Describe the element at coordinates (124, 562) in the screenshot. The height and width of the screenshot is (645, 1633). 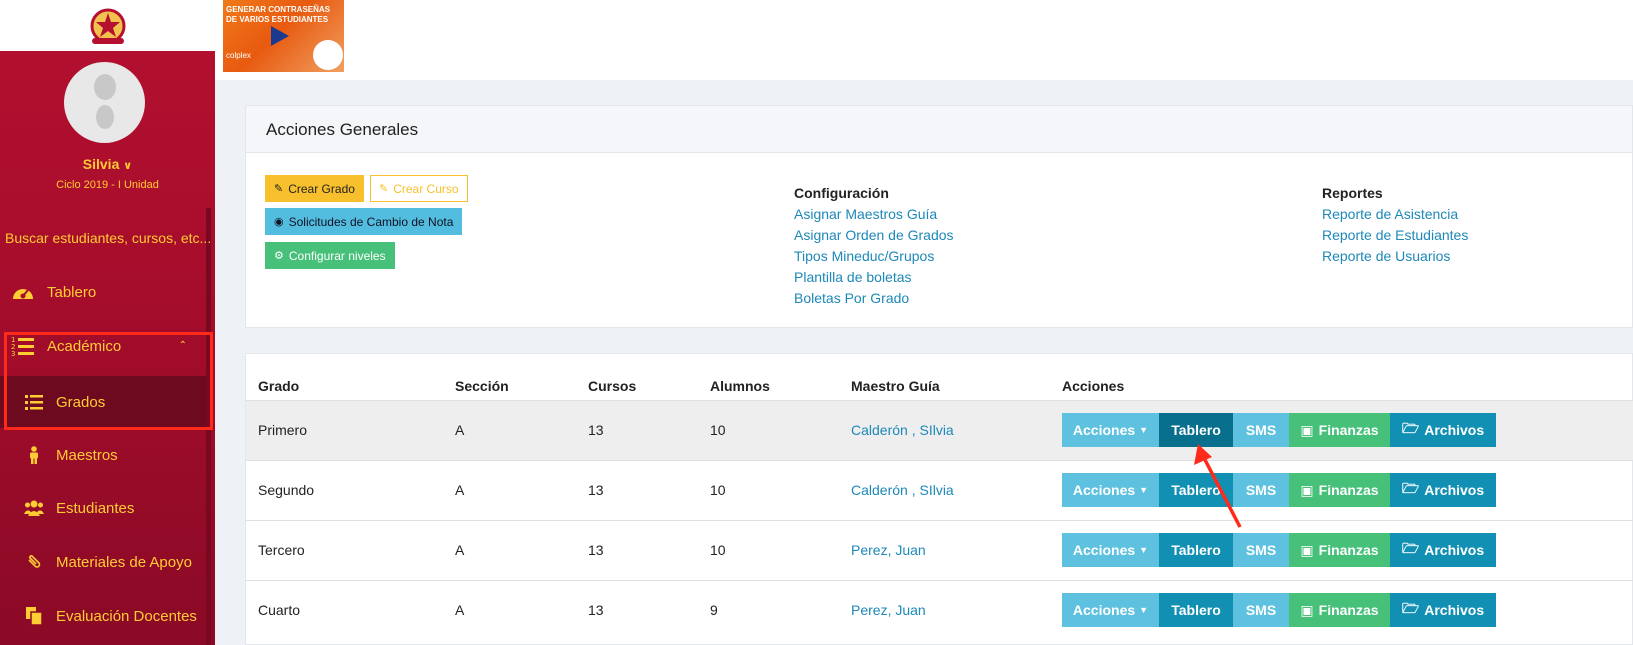
I see `sidebar-item-label: Materiales de Apoyo` at that location.